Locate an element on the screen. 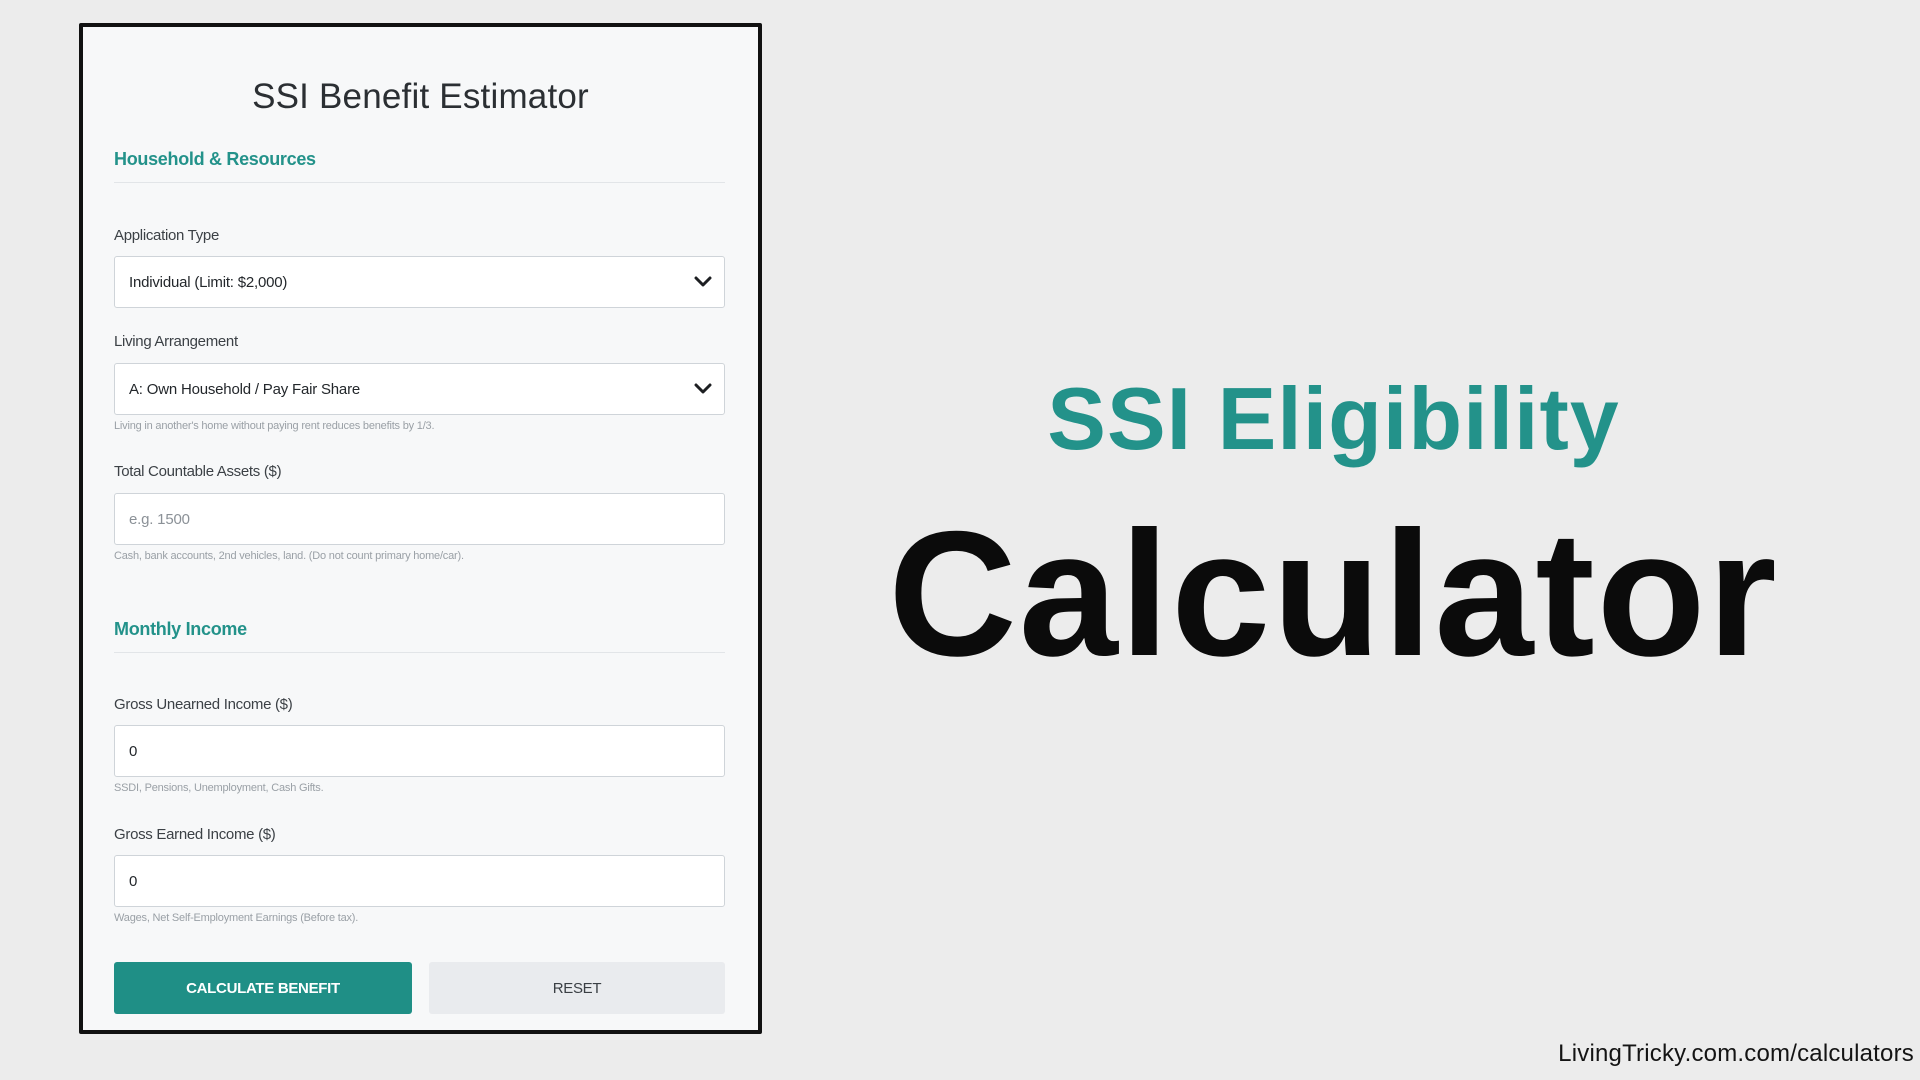 The width and height of the screenshot is (1920, 1080). footer-url: LivingTricky.com.com/calculators is located at coordinates (1736, 1053).